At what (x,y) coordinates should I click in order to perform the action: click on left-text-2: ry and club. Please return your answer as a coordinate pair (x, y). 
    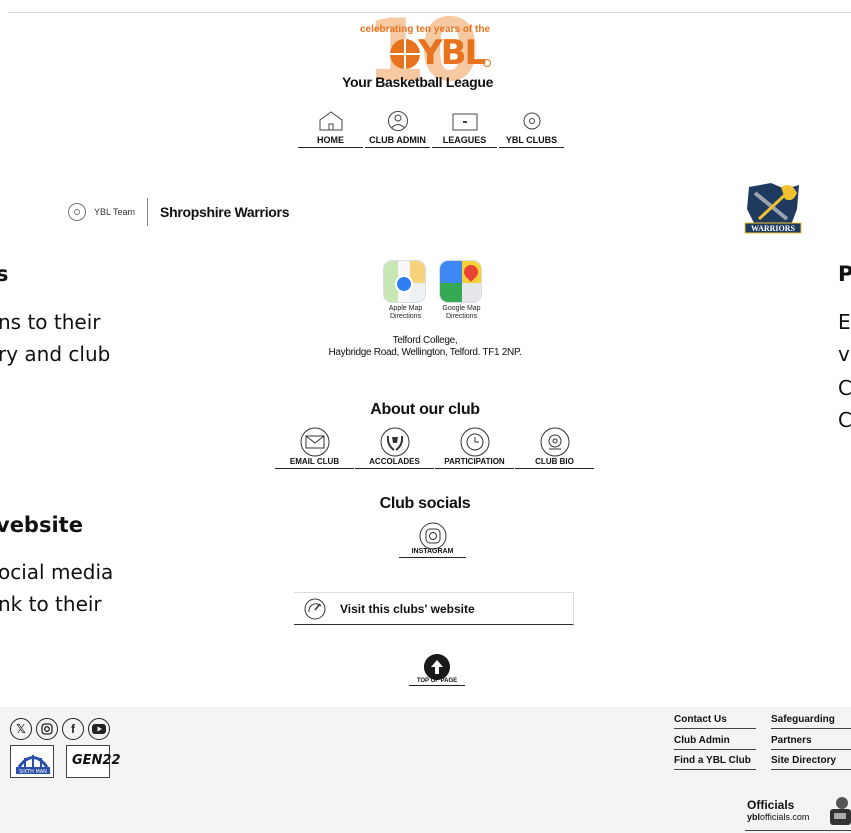
    Looking at the image, I should click on (55, 354).